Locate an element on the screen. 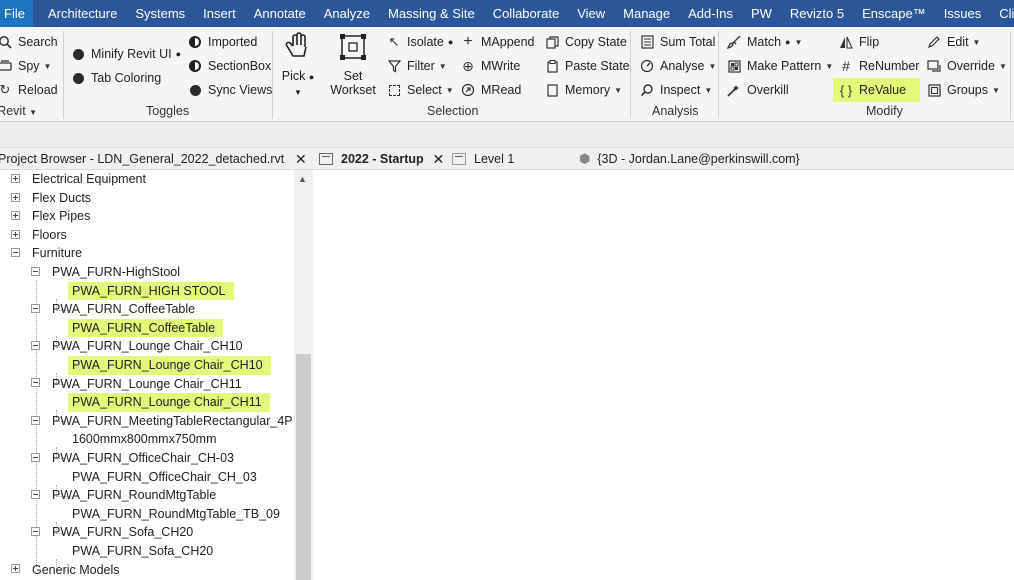  tree-item-type: PWA_FURN_OfficeChair_CH_03 is located at coordinates (164, 477).